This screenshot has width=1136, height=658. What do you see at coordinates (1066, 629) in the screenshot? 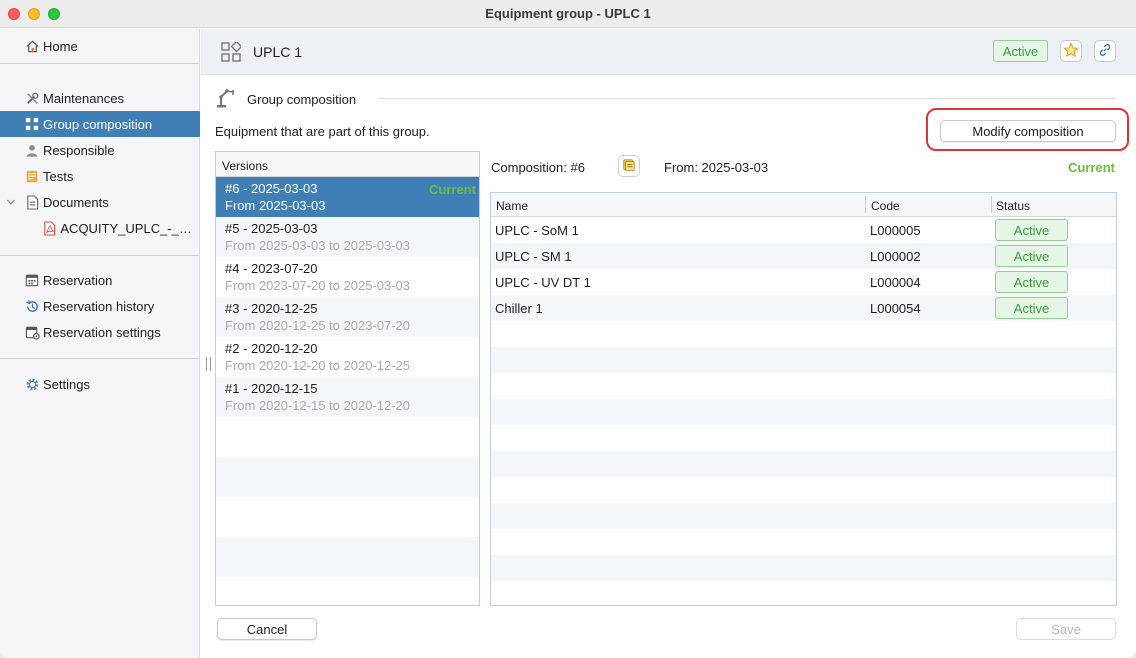
I see `save-button: Save` at bounding box center [1066, 629].